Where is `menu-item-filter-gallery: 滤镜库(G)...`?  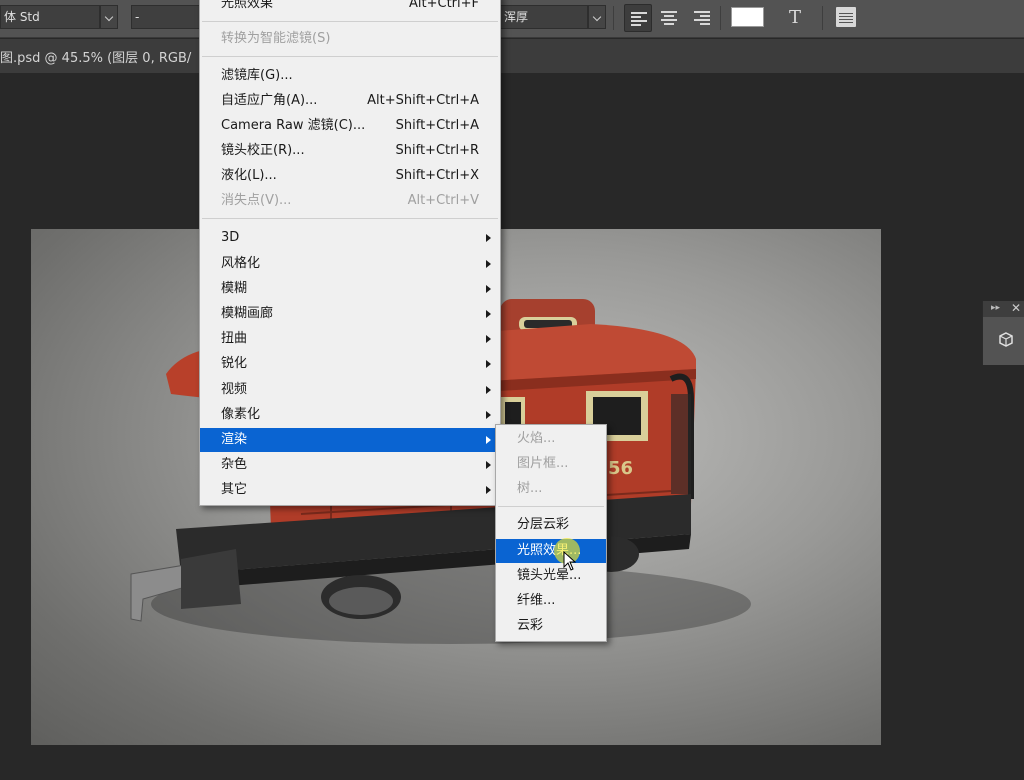
menu-item-filter-gallery: 滤镜库(G)... is located at coordinates (350, 76).